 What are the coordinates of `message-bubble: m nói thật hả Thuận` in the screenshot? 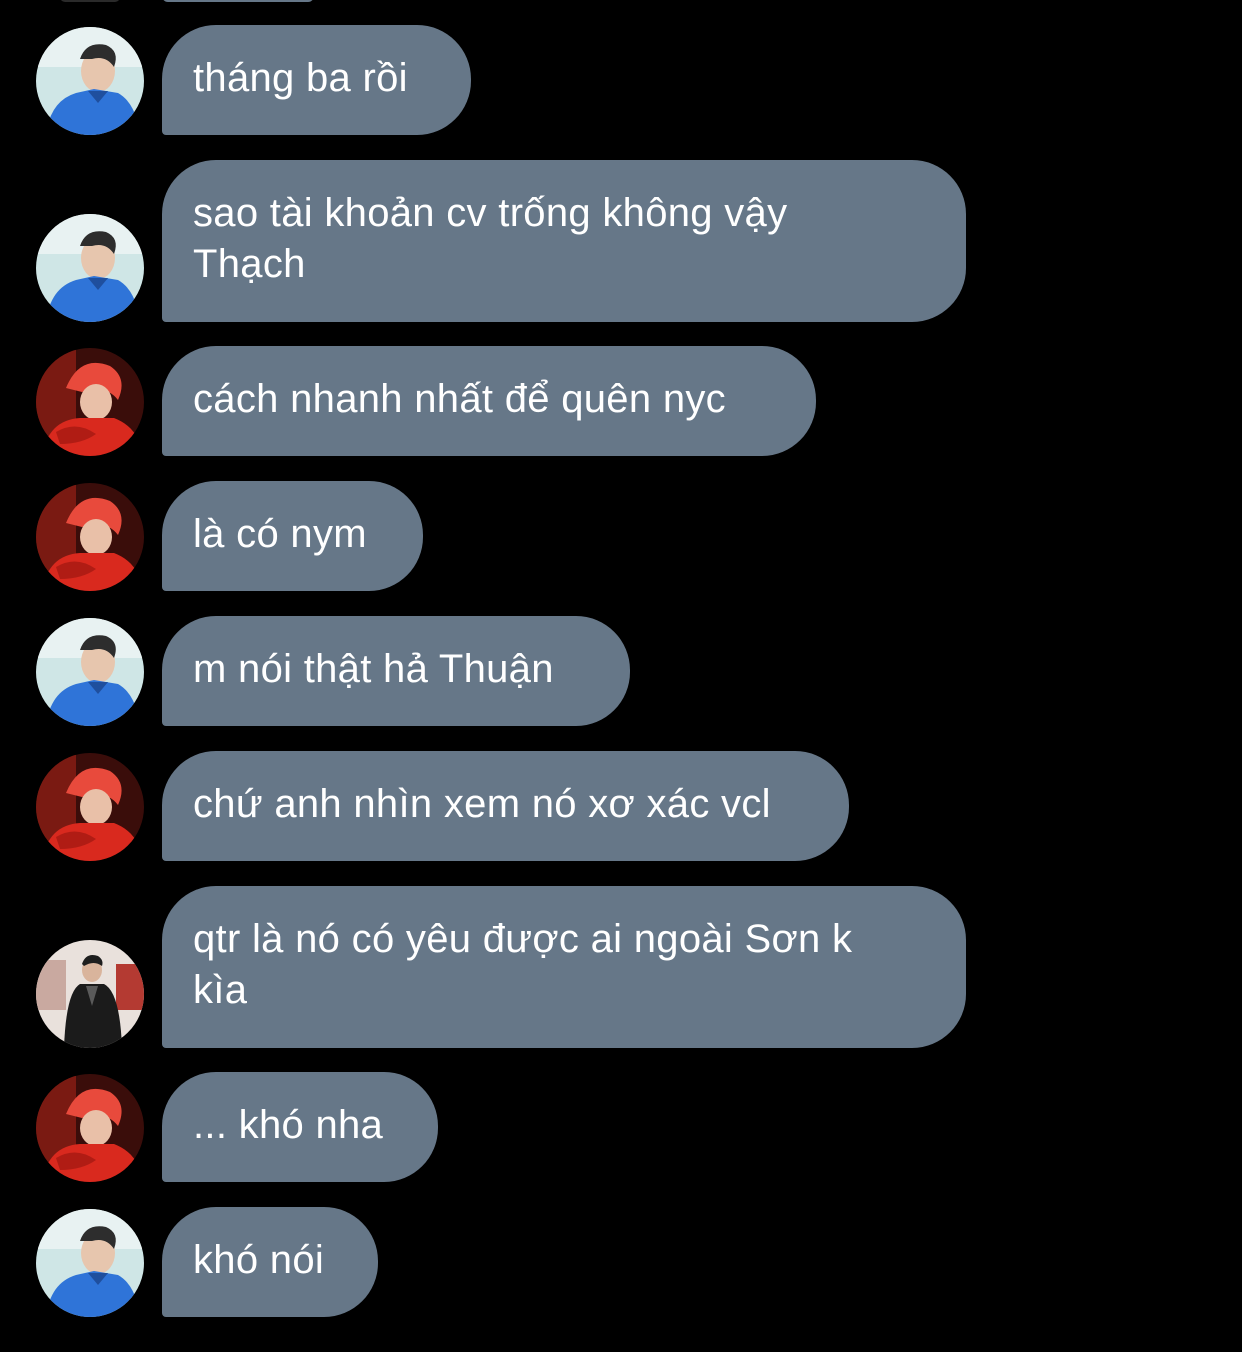 It's located at (396, 671).